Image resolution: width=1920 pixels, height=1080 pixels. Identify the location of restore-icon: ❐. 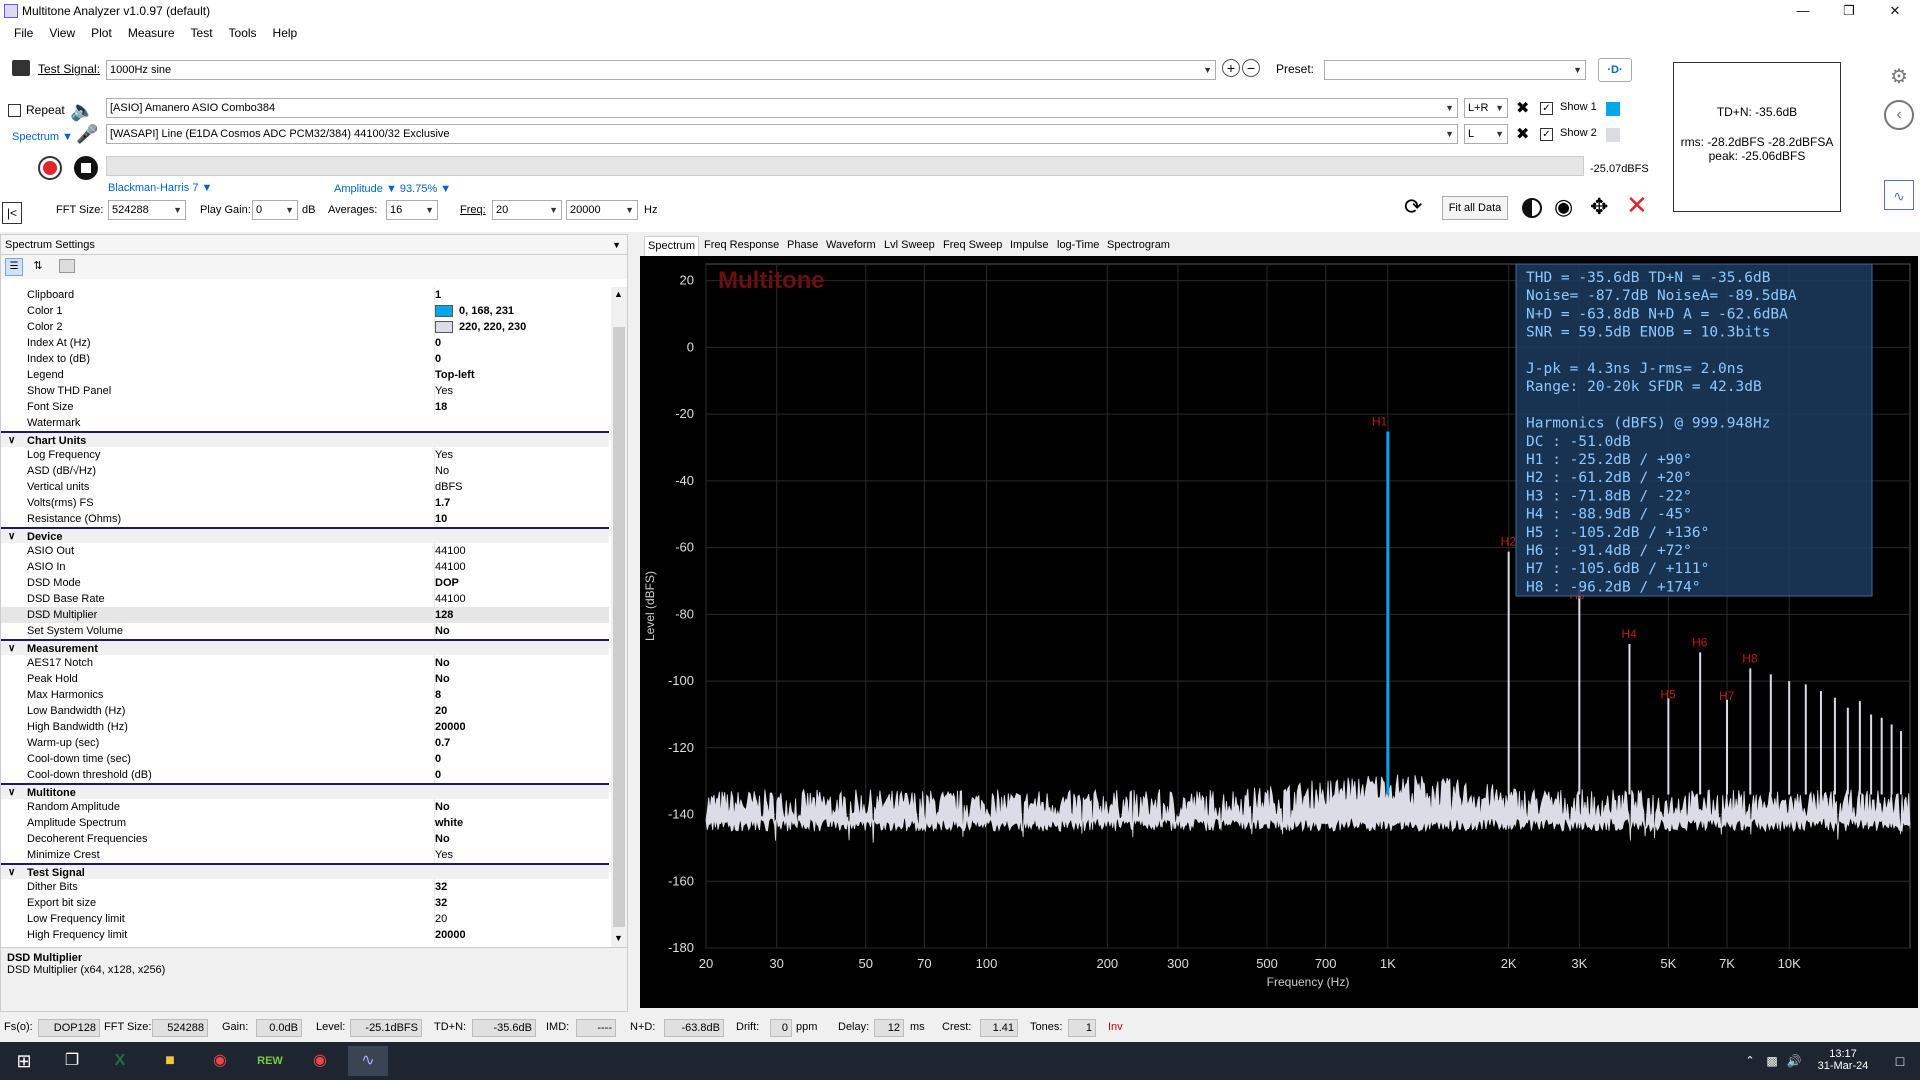
(1849, 11).